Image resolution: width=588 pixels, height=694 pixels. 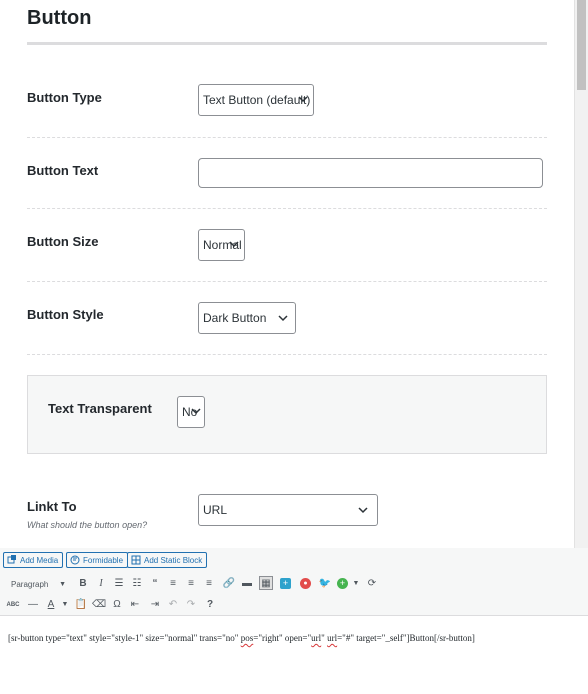 I want to click on shortcode-text: ="right" open=", so click(x=282, y=638).